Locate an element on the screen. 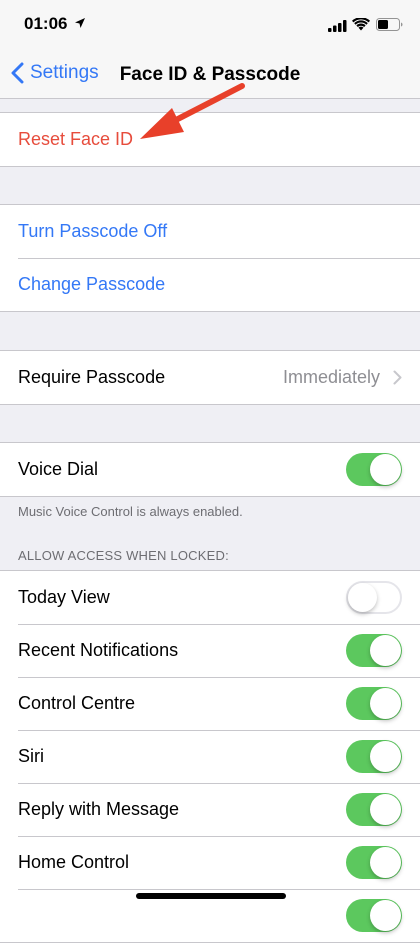 This screenshot has width=420, height=943. annotation-arrow-icon is located at coordinates (192, 111).